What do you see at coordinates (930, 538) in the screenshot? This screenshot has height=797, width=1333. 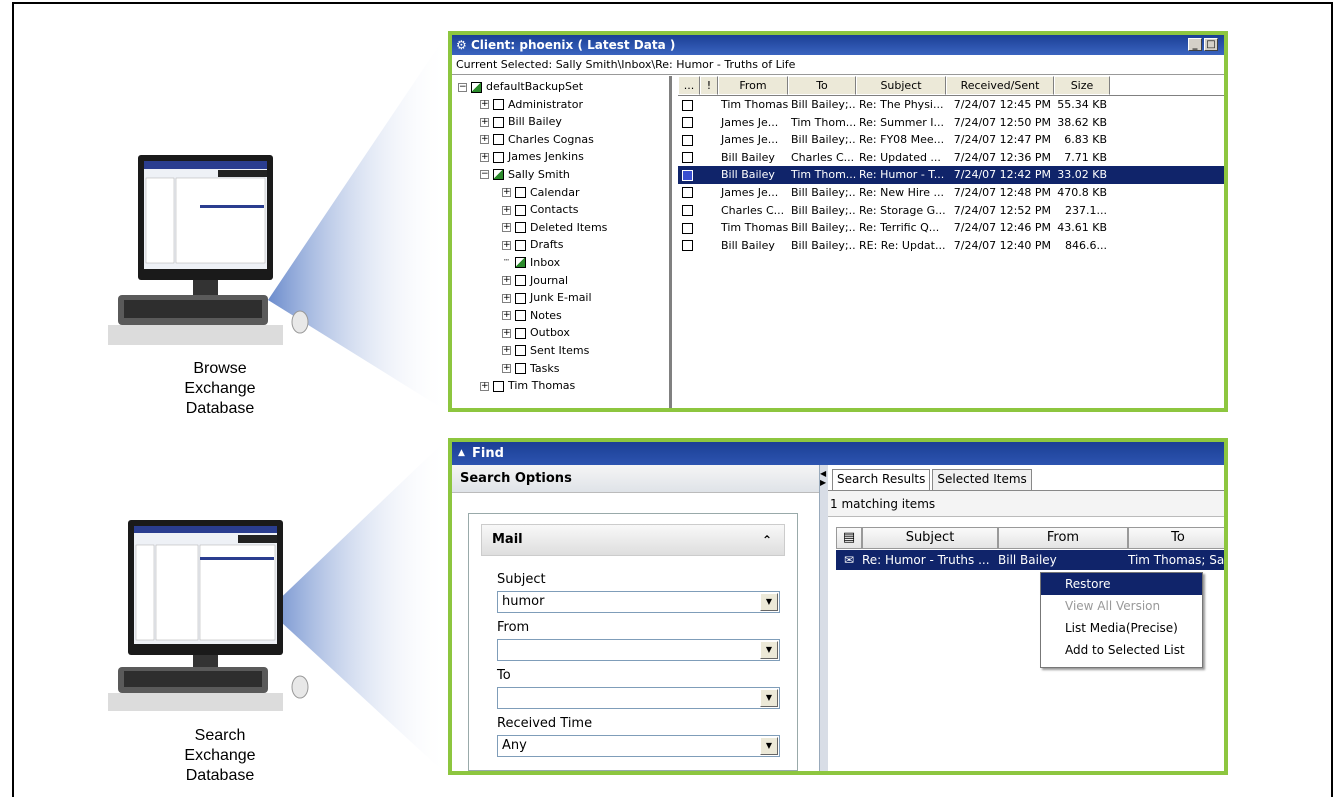 I see `col-subject: Subject` at bounding box center [930, 538].